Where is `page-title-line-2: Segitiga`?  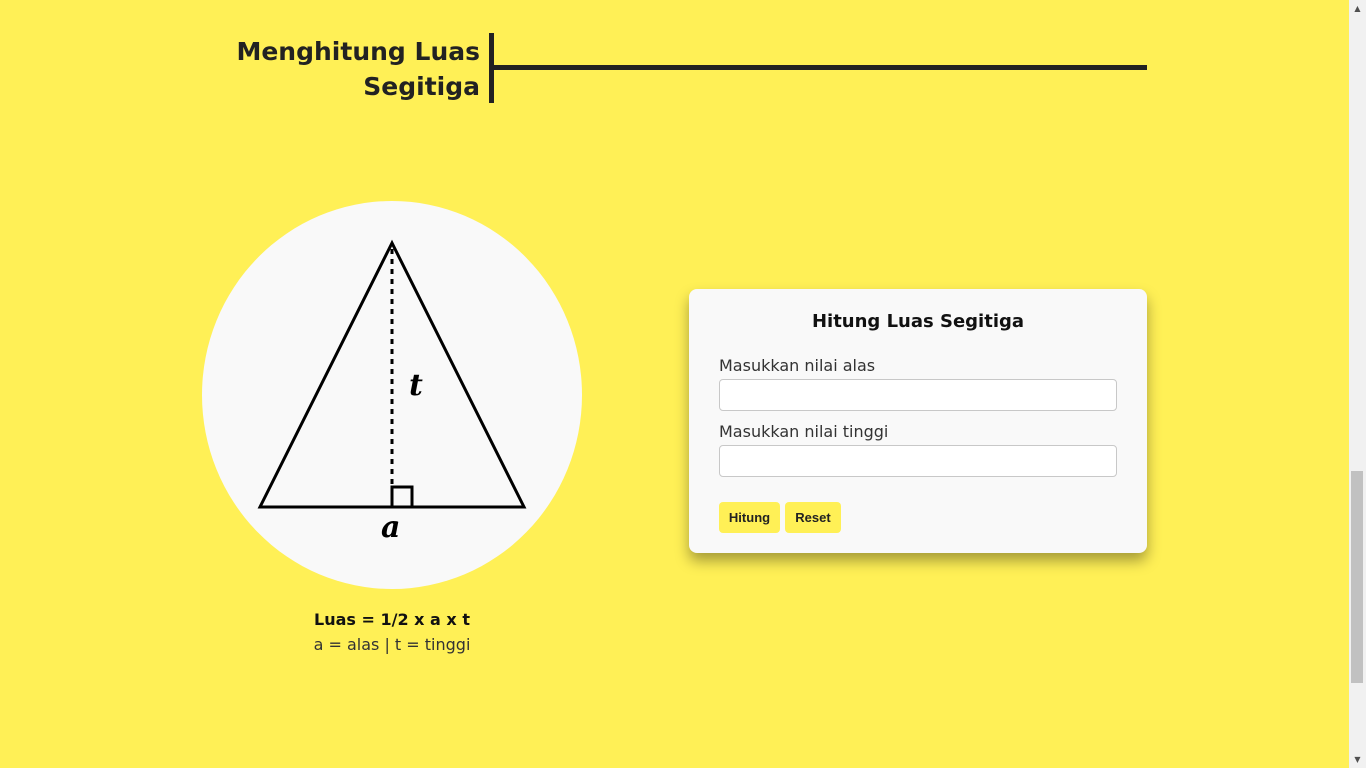
page-title-line-2: Segitiga is located at coordinates (421, 86).